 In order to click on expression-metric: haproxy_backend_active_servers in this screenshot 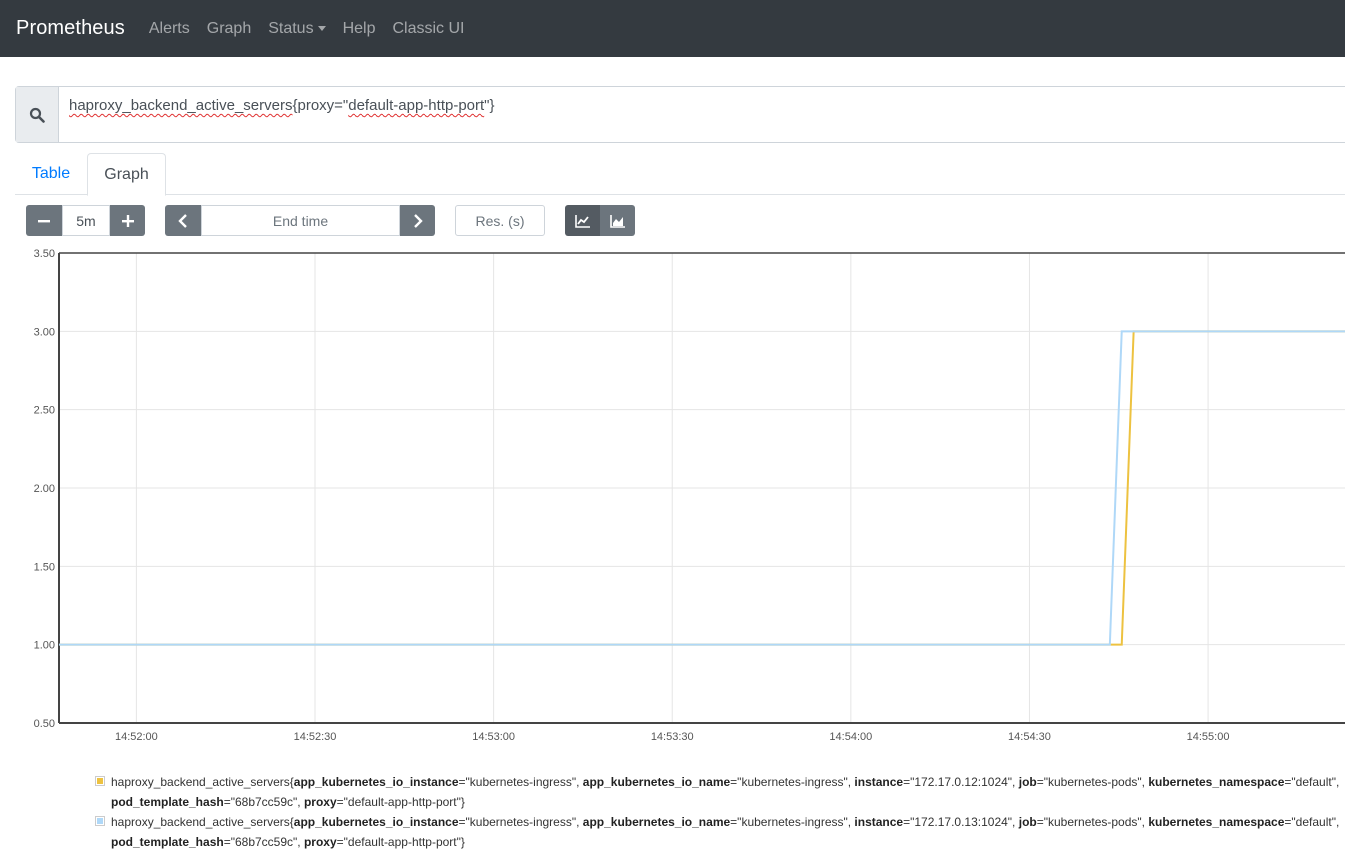, I will do `click(181, 105)`.